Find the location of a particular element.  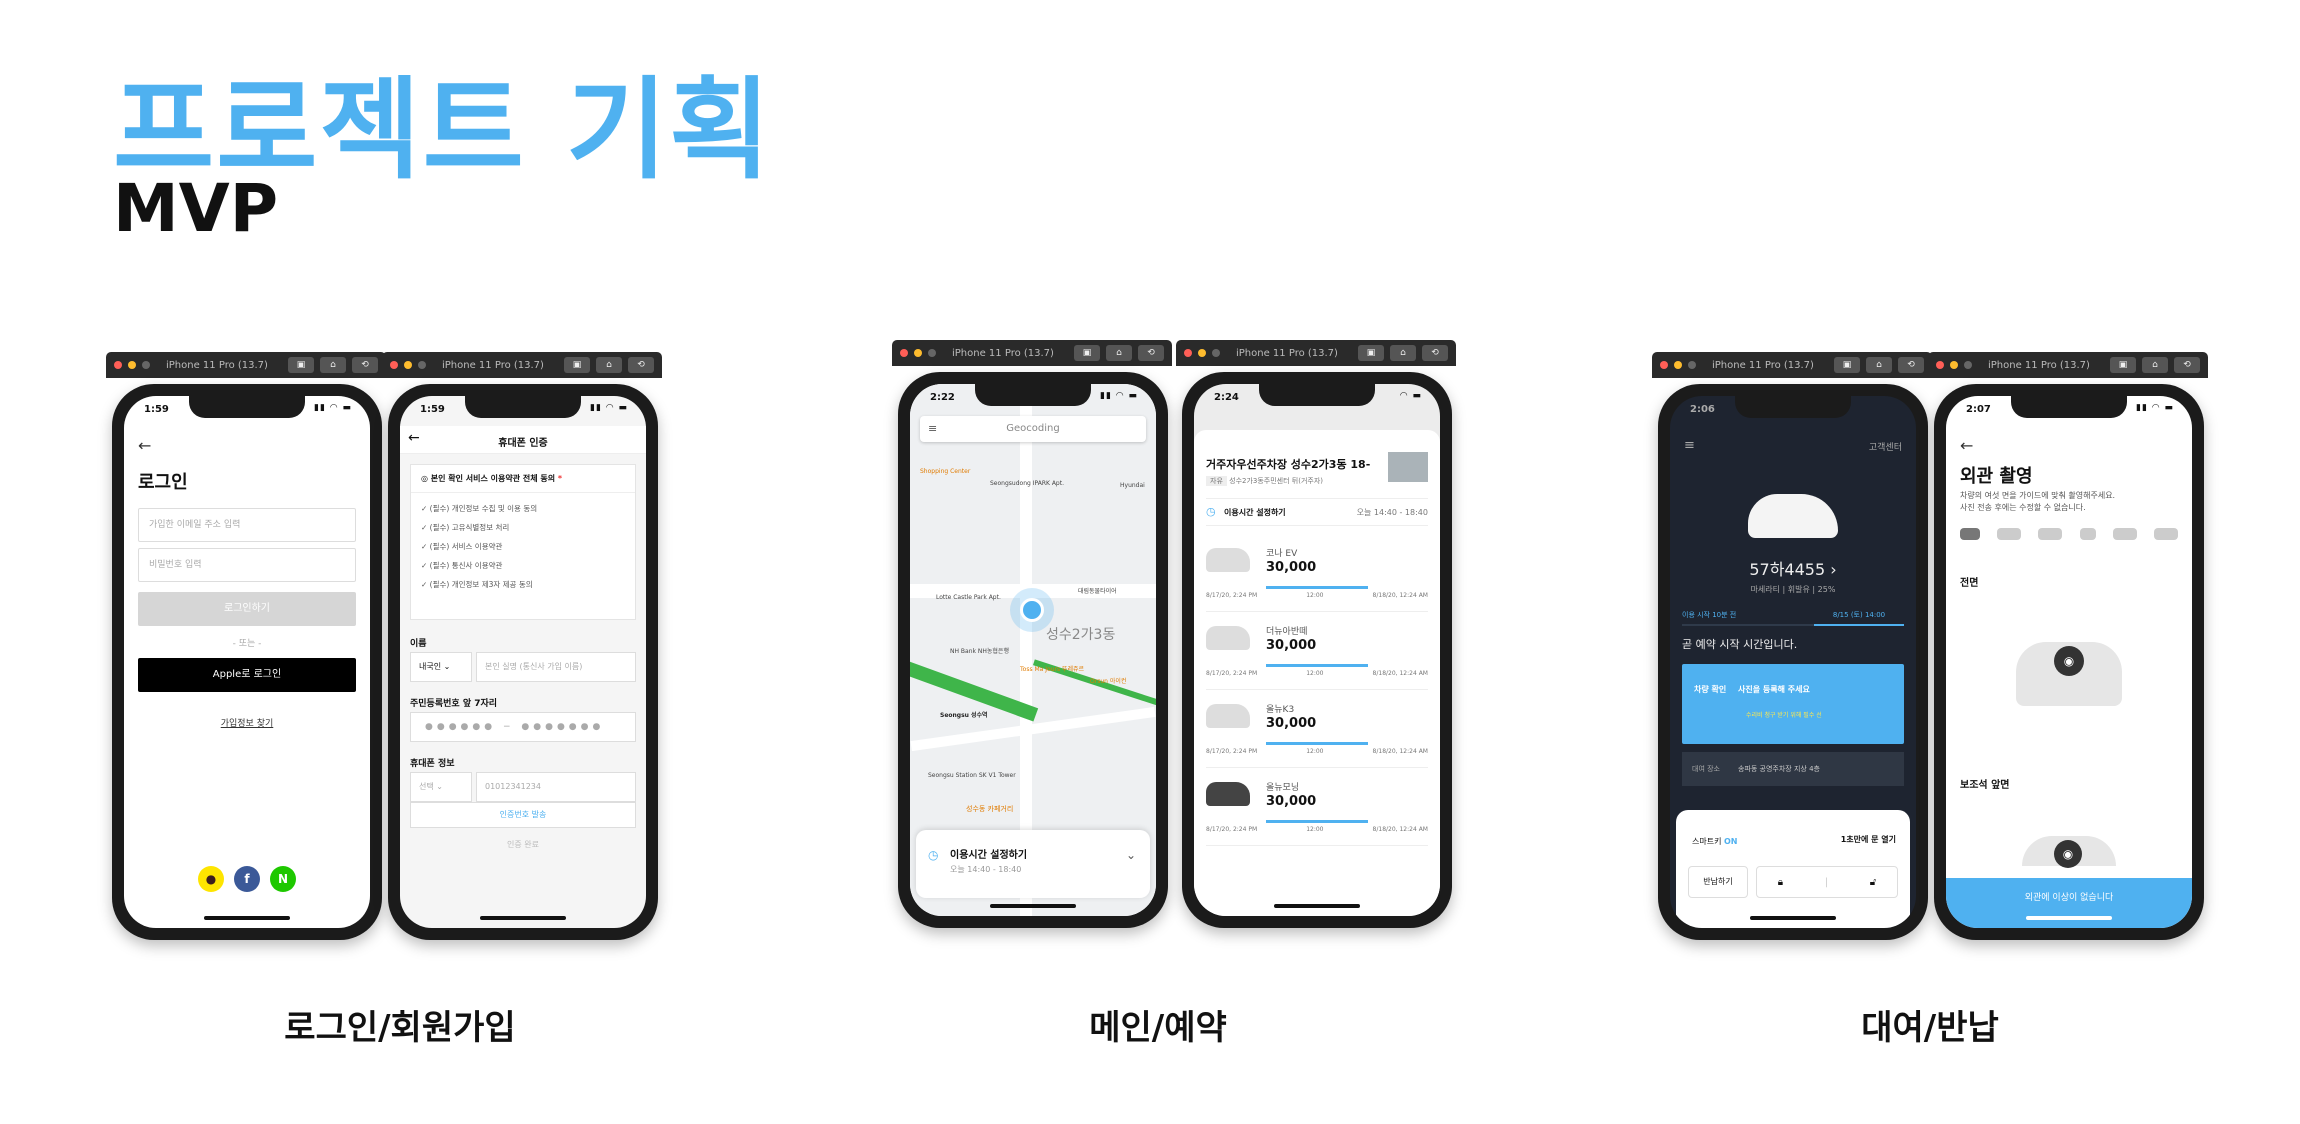

return-button: 반납하기 is located at coordinates (1718, 882).